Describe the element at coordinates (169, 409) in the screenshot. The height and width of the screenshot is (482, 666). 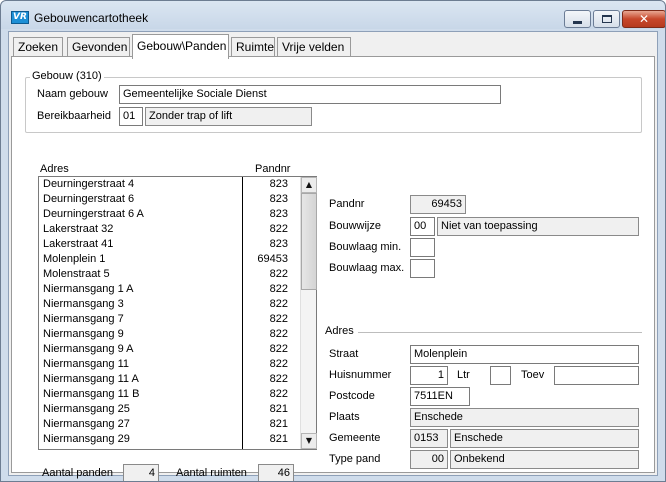
I see `list-item: Niermansgang 25 821` at that location.